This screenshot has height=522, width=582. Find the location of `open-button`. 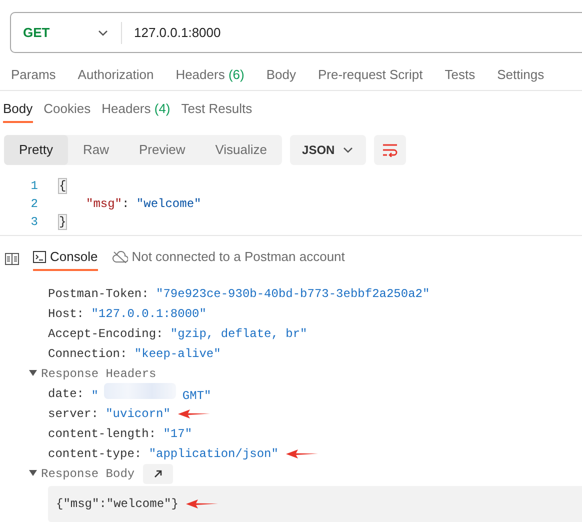

open-button is located at coordinates (157, 474).